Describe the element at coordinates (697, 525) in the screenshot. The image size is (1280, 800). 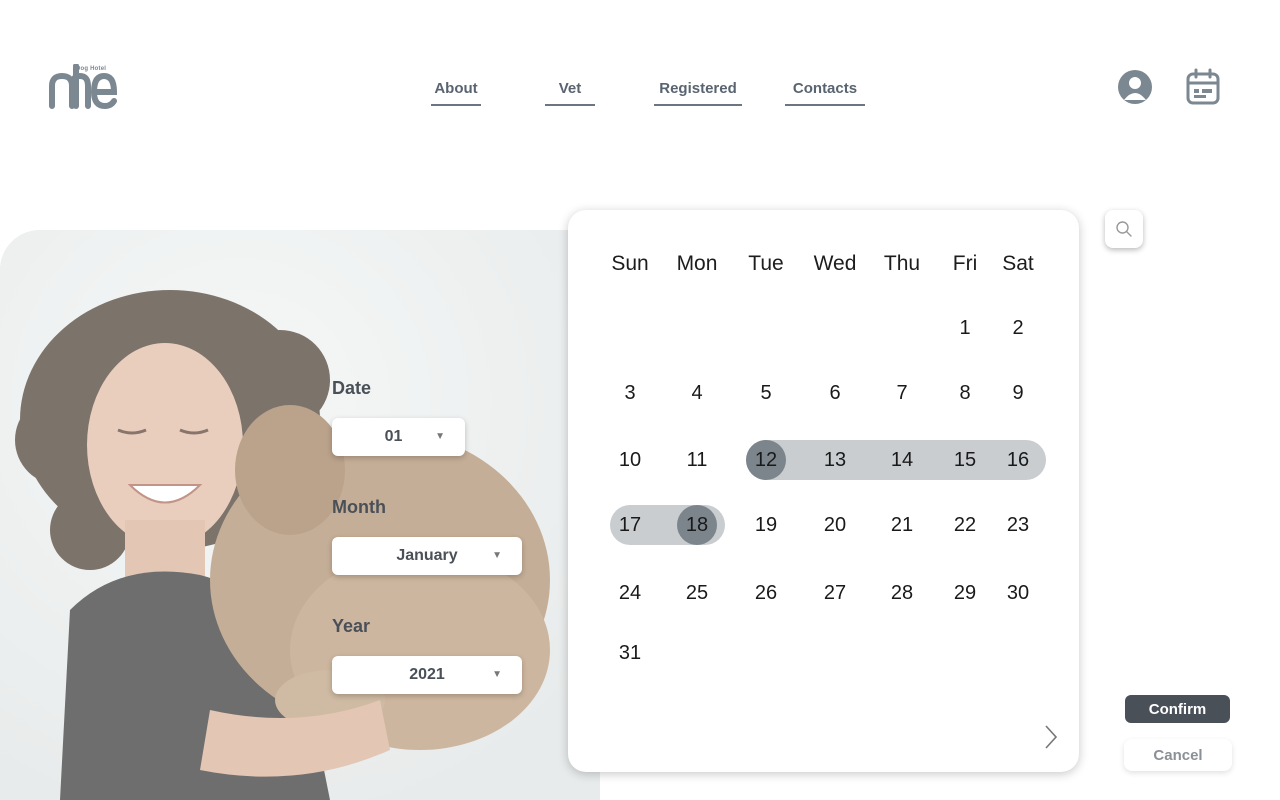
I see `calendar-day-18: 18` at that location.